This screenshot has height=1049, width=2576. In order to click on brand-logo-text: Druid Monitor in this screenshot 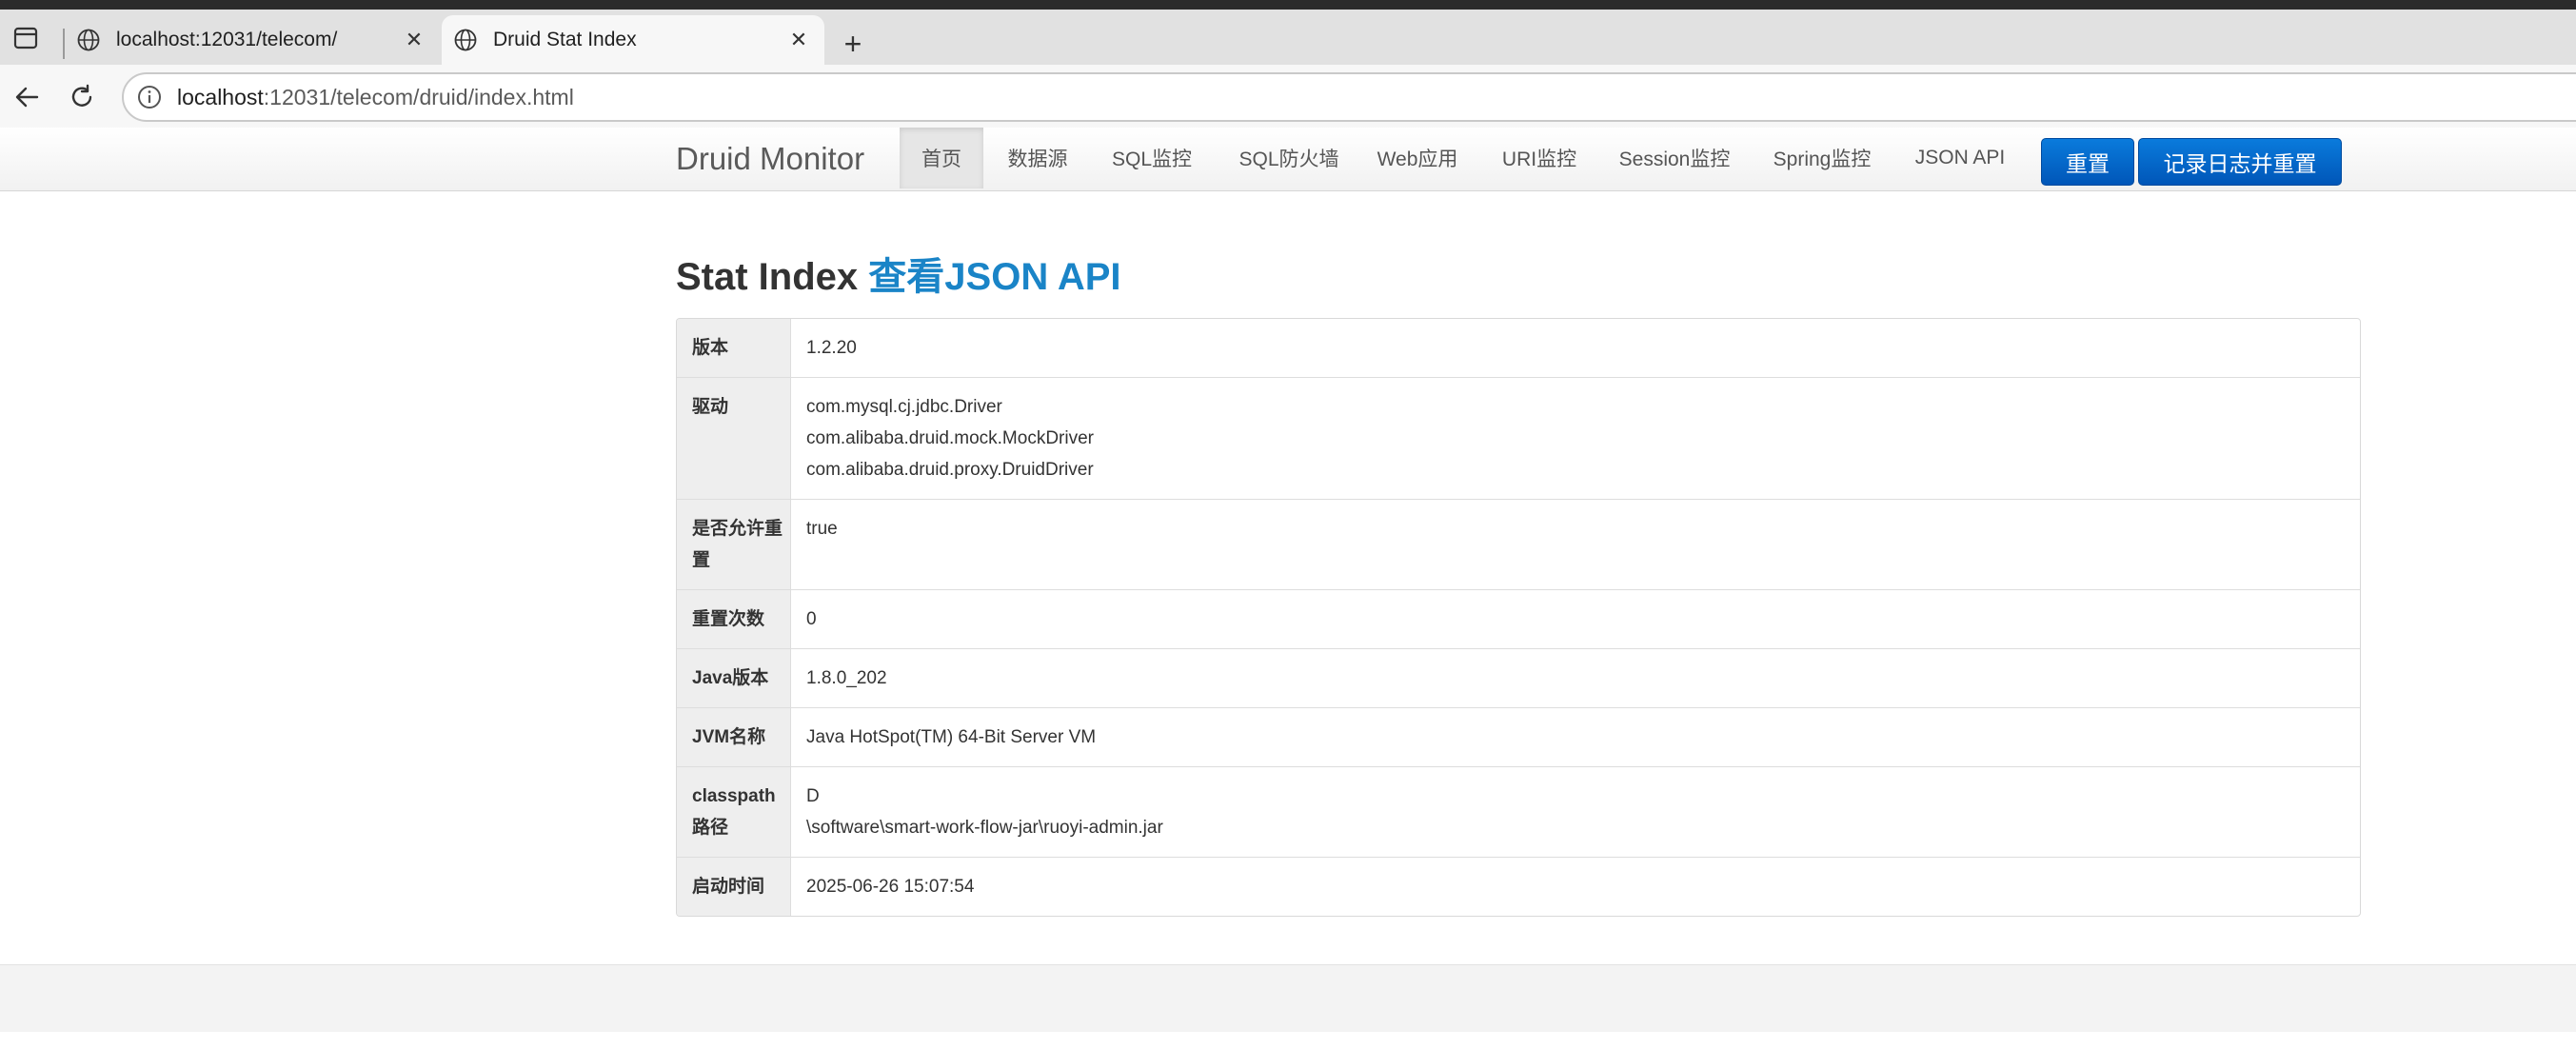, I will do `click(770, 159)`.